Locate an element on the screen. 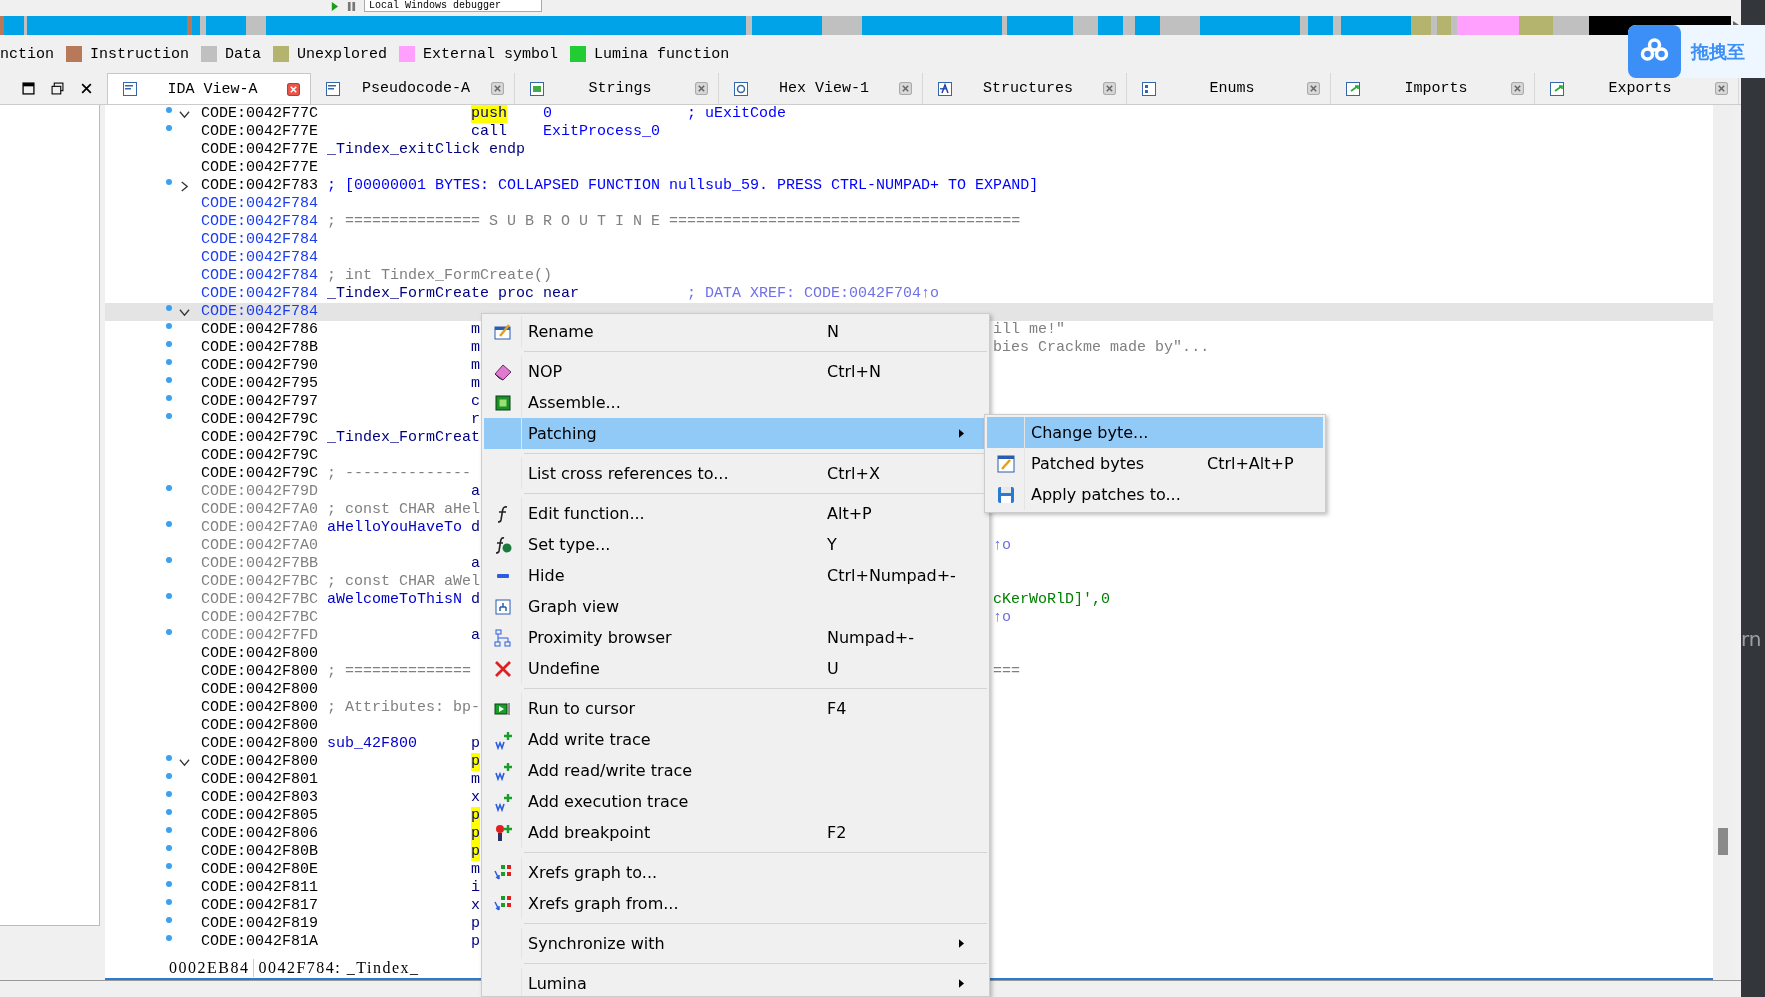 This screenshot has height=997, width=1765. cloud-logo-icon is located at coordinates (1654, 51).